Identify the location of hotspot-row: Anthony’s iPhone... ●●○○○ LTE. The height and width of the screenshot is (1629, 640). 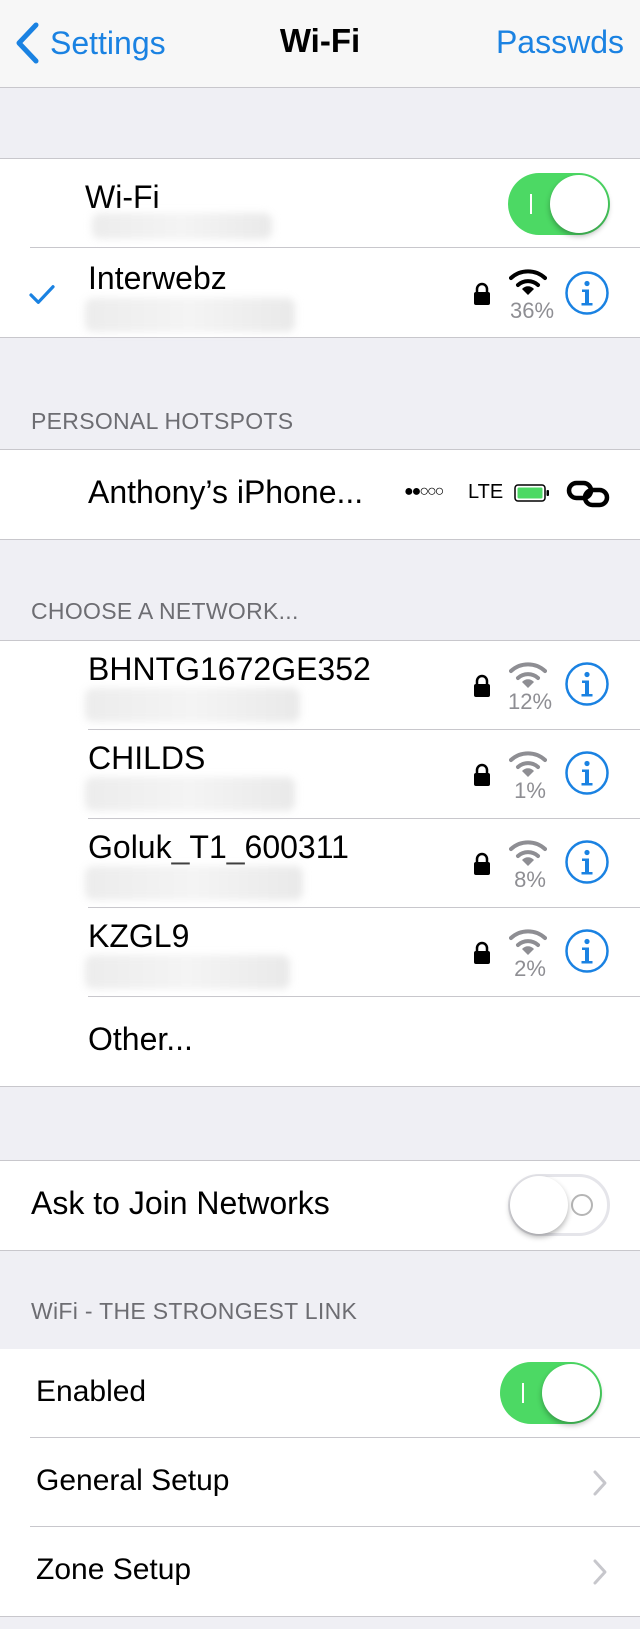
(320, 494).